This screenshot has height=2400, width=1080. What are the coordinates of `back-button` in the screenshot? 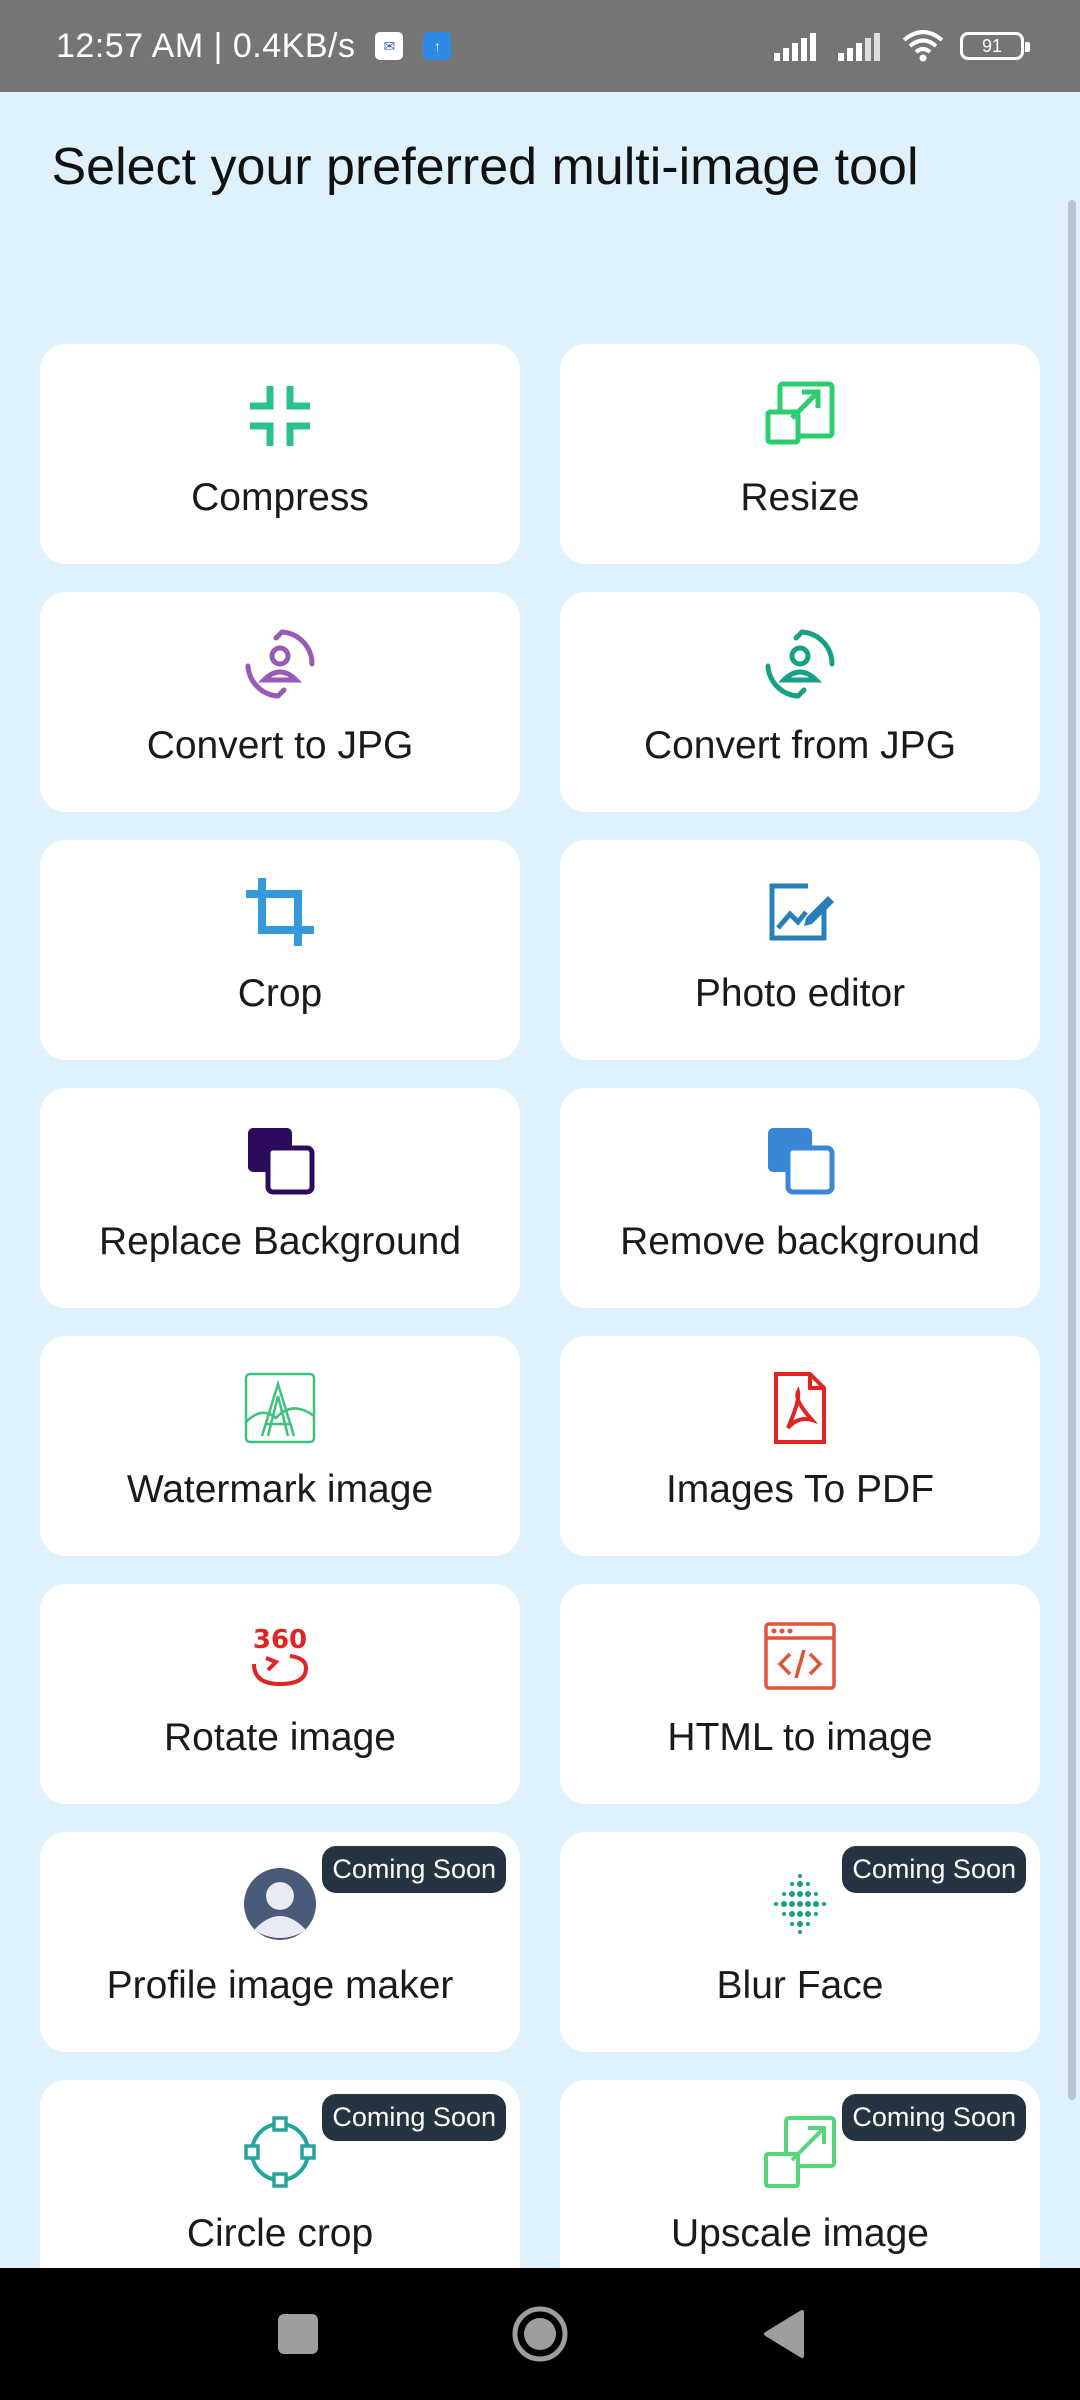 It's located at (784, 2334).